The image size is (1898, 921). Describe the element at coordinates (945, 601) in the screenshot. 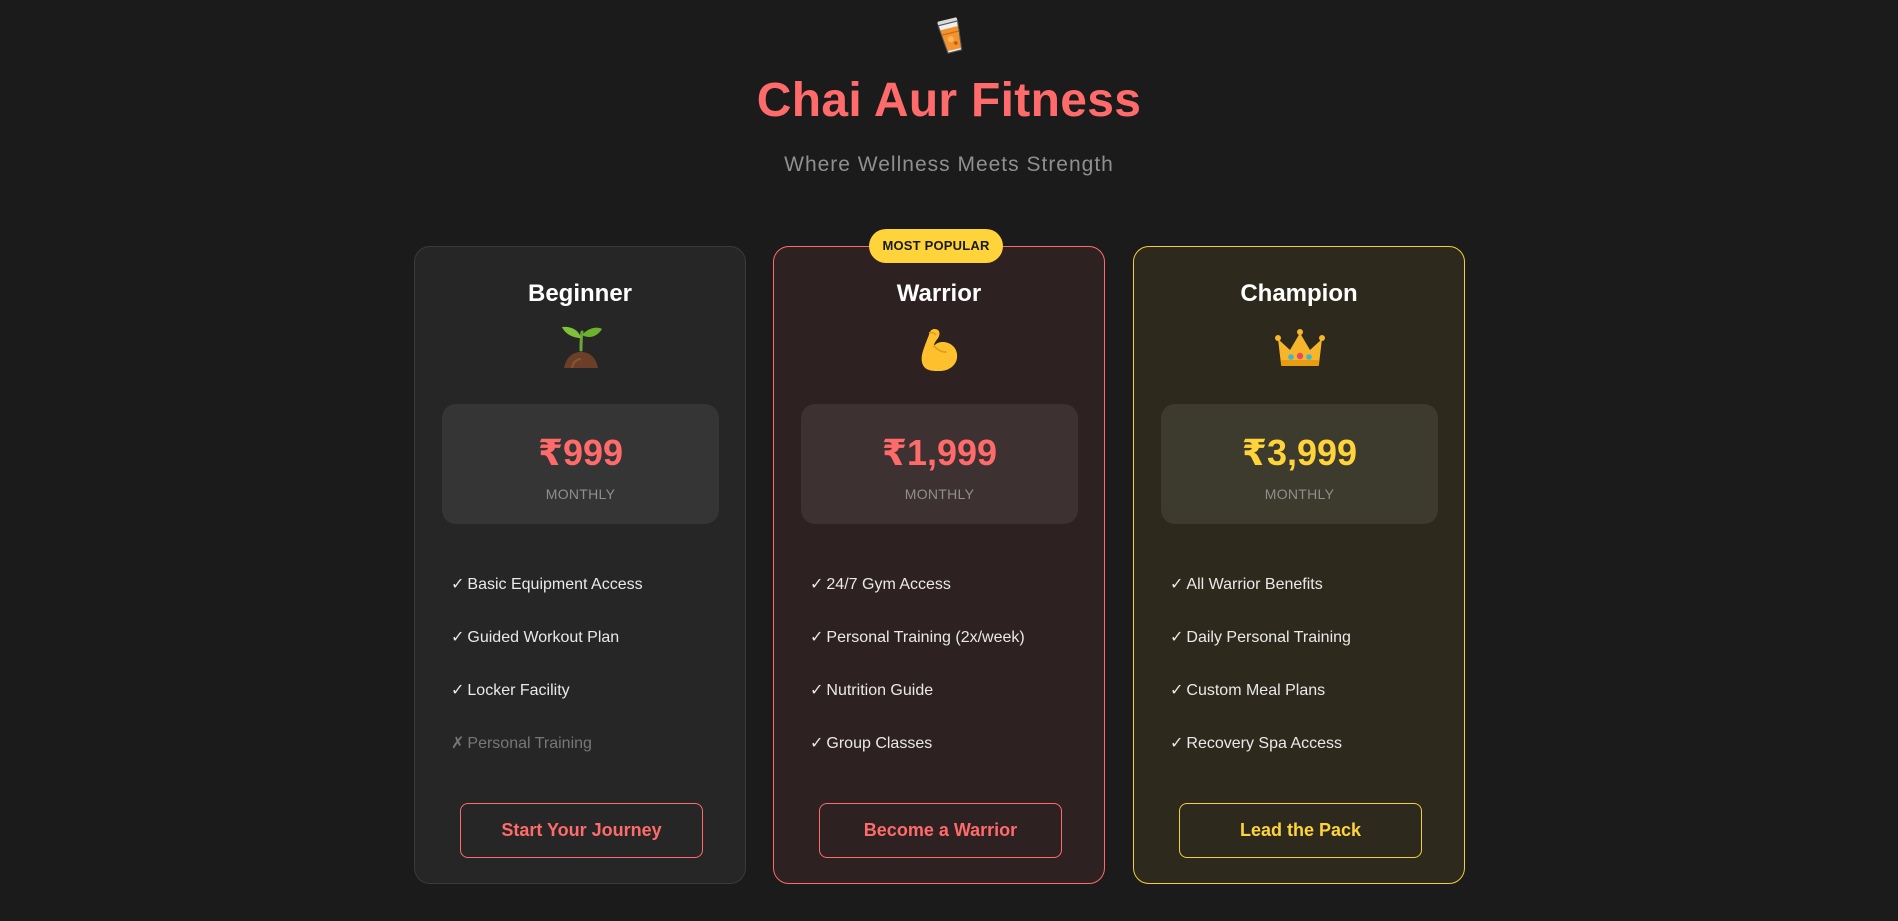

I see `feature-item: ✓ 24/7 Gym Access` at that location.